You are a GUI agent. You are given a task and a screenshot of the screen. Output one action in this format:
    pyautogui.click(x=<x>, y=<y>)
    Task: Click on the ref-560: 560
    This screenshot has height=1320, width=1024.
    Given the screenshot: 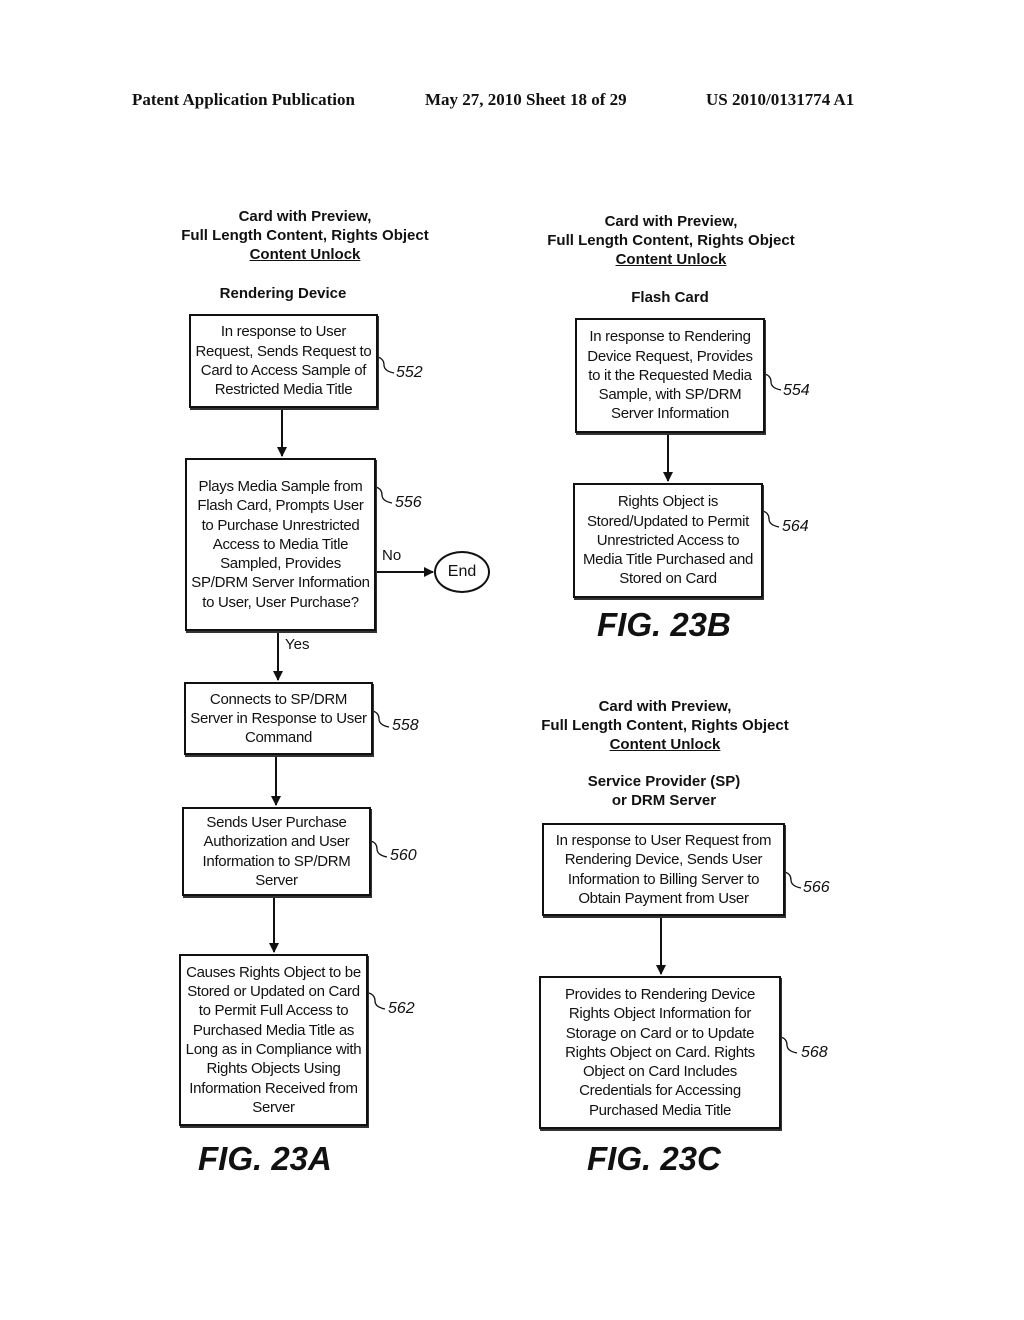 What is the action you would take?
    pyautogui.click(x=403, y=855)
    